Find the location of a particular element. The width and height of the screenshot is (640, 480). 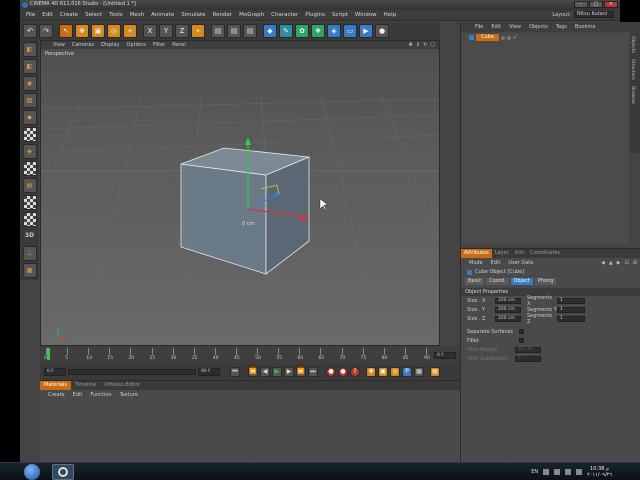

floor-icon: ▭ is located at coordinates (350, 31).